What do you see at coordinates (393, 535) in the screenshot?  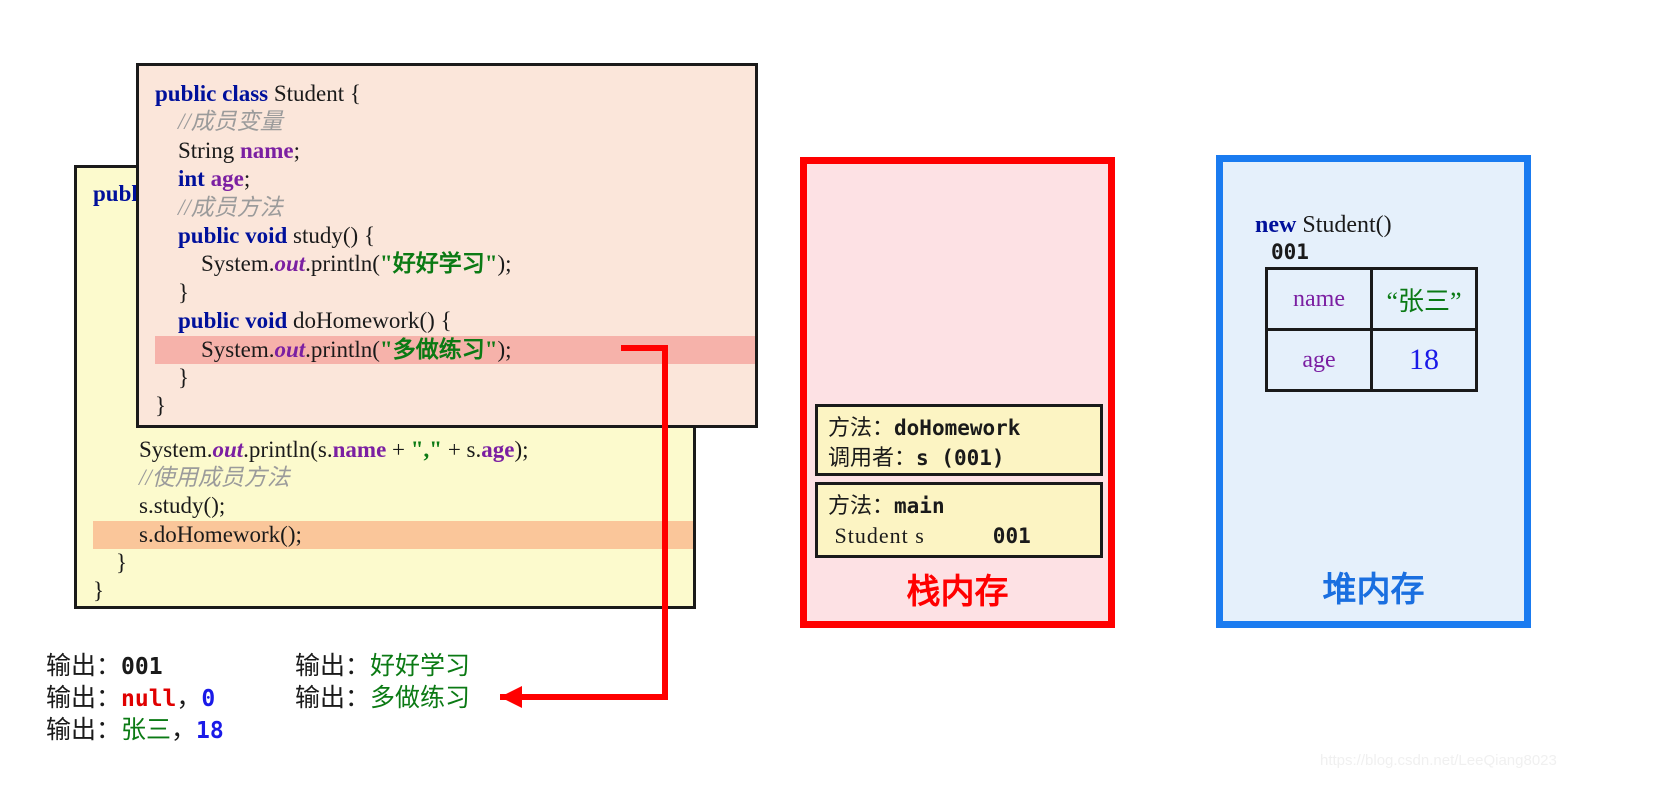 I see `code-line: s.doHomework();` at bounding box center [393, 535].